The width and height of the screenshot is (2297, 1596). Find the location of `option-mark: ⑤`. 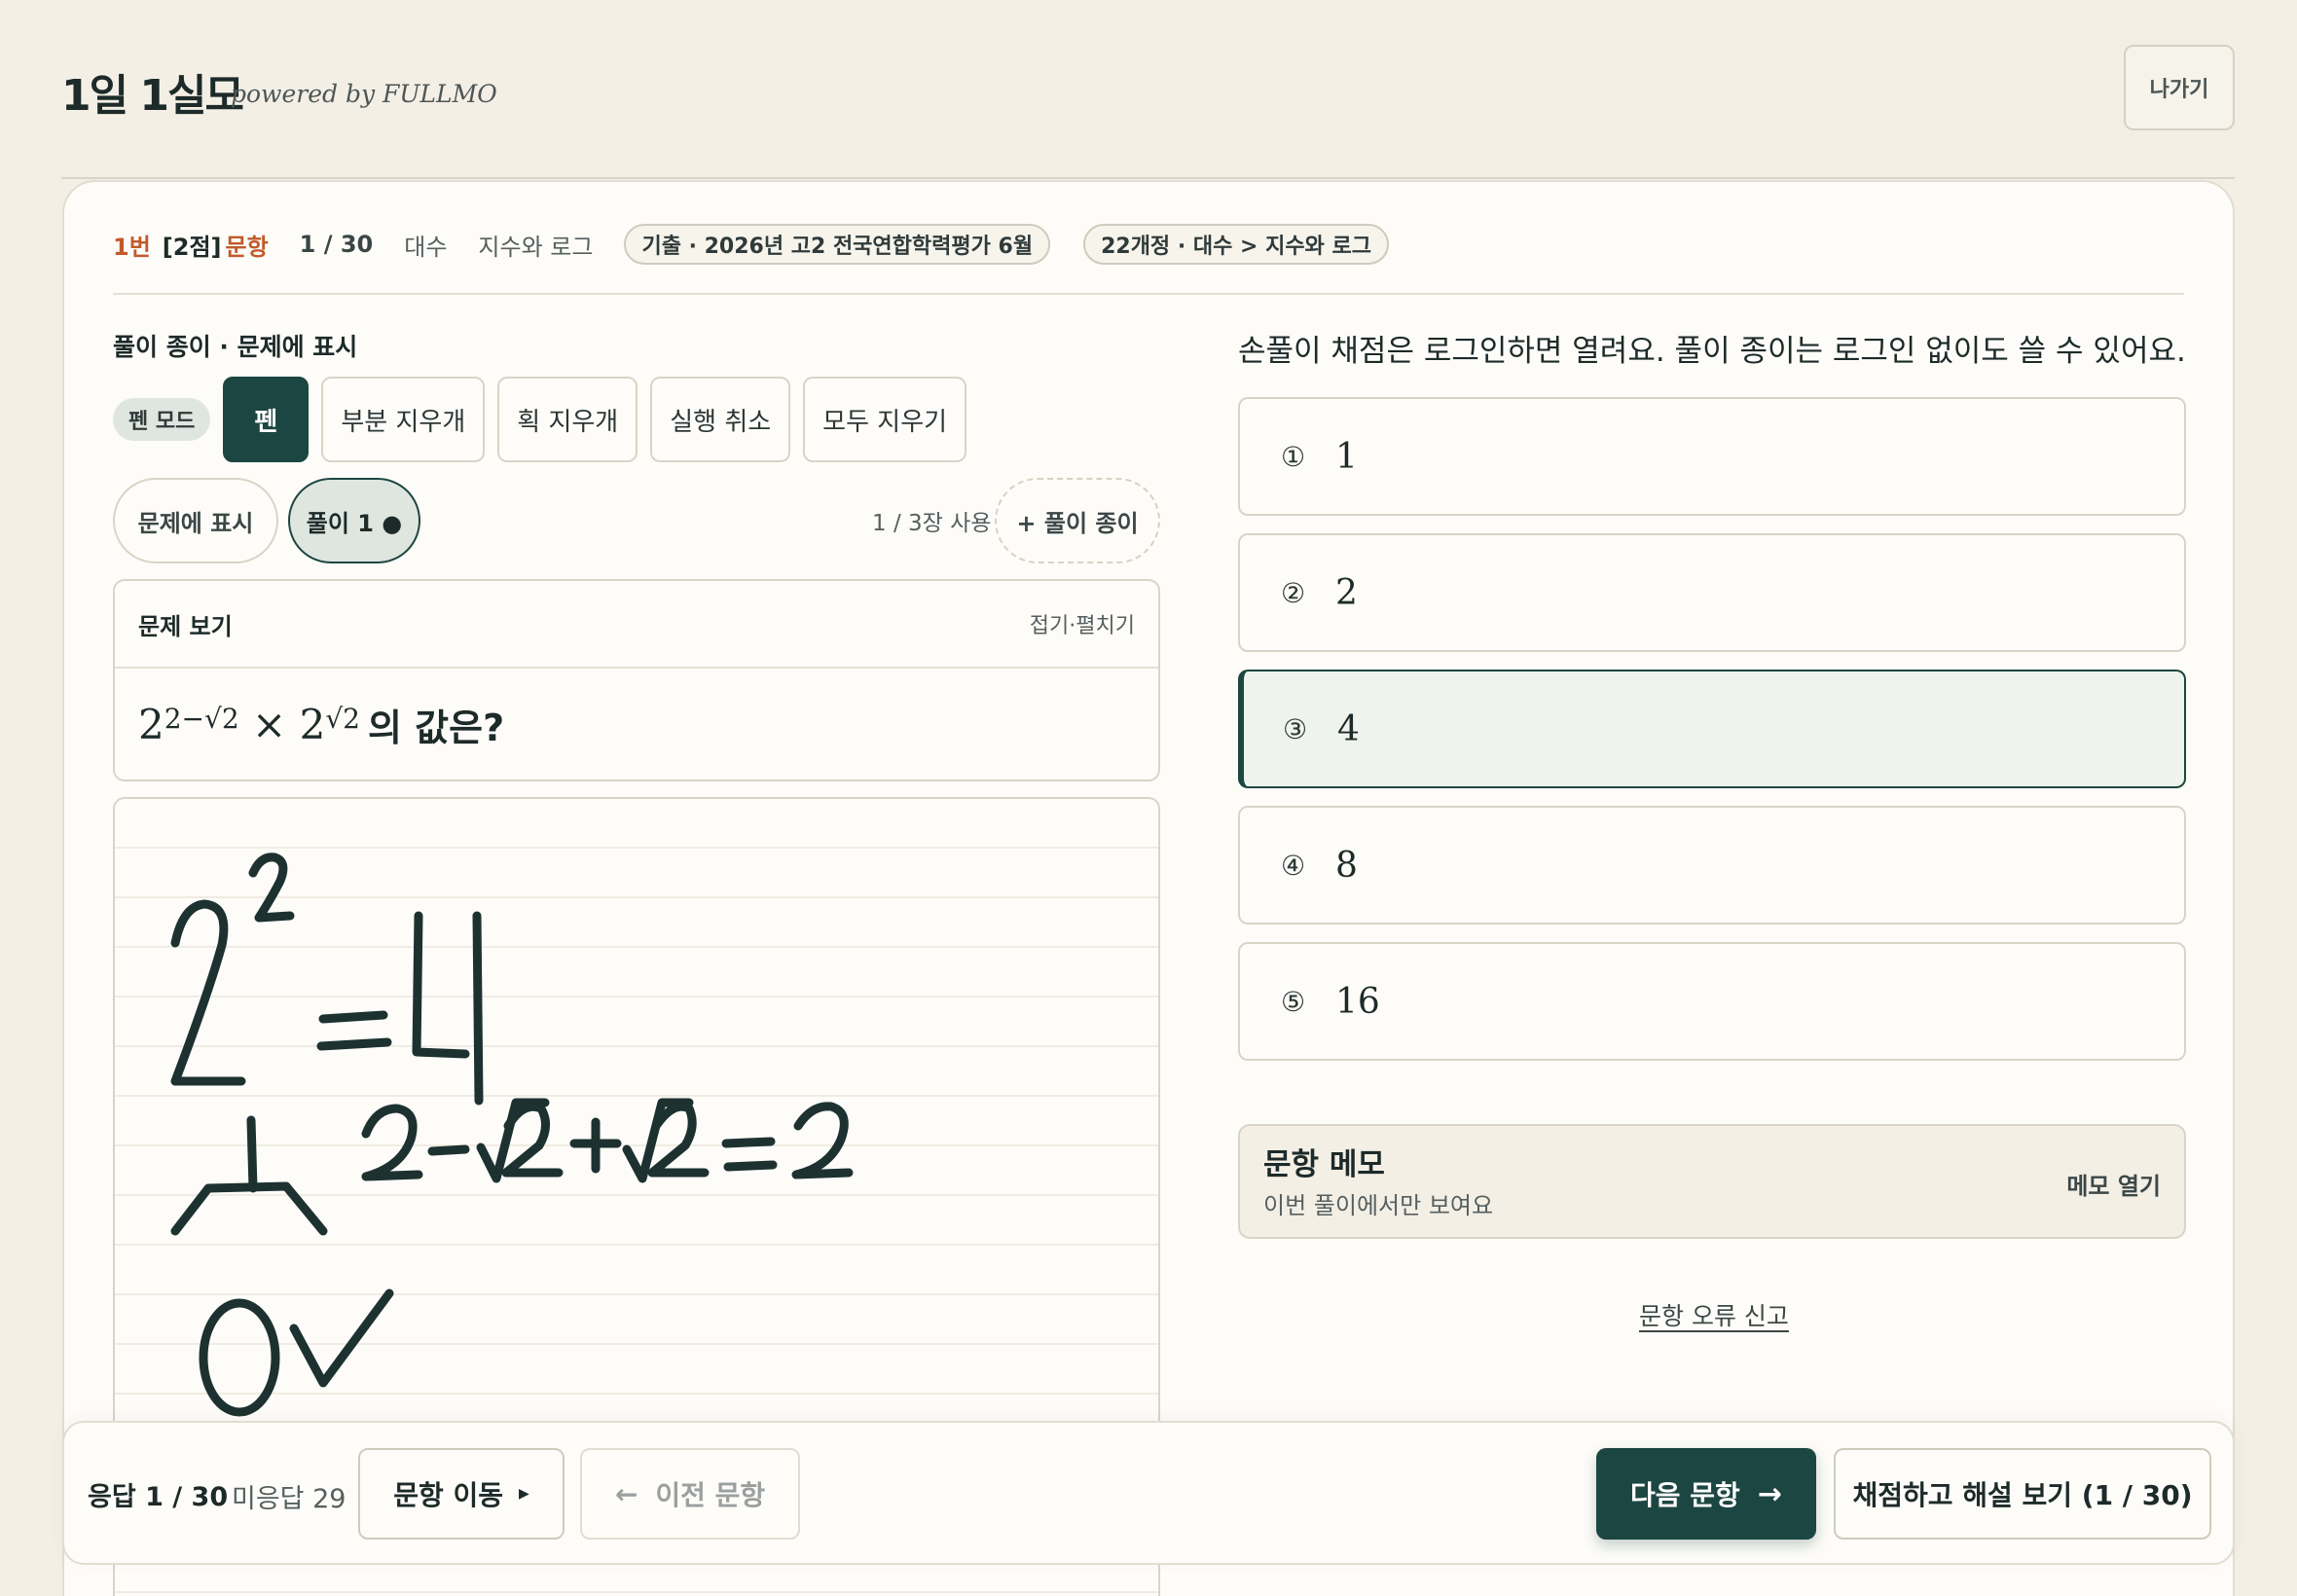

option-mark: ⑤ is located at coordinates (1293, 1001).